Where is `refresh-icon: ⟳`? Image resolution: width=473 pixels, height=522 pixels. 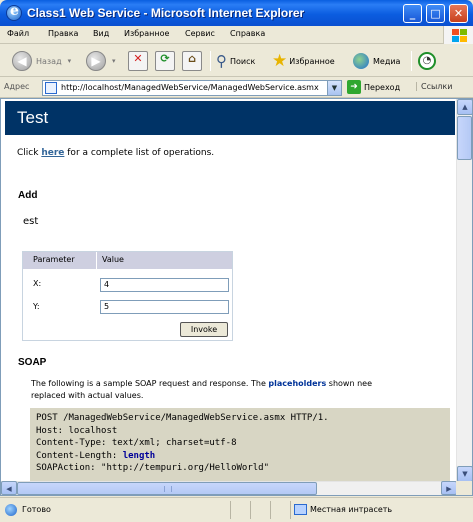
refresh-icon: ⟳ is located at coordinates (165, 61).